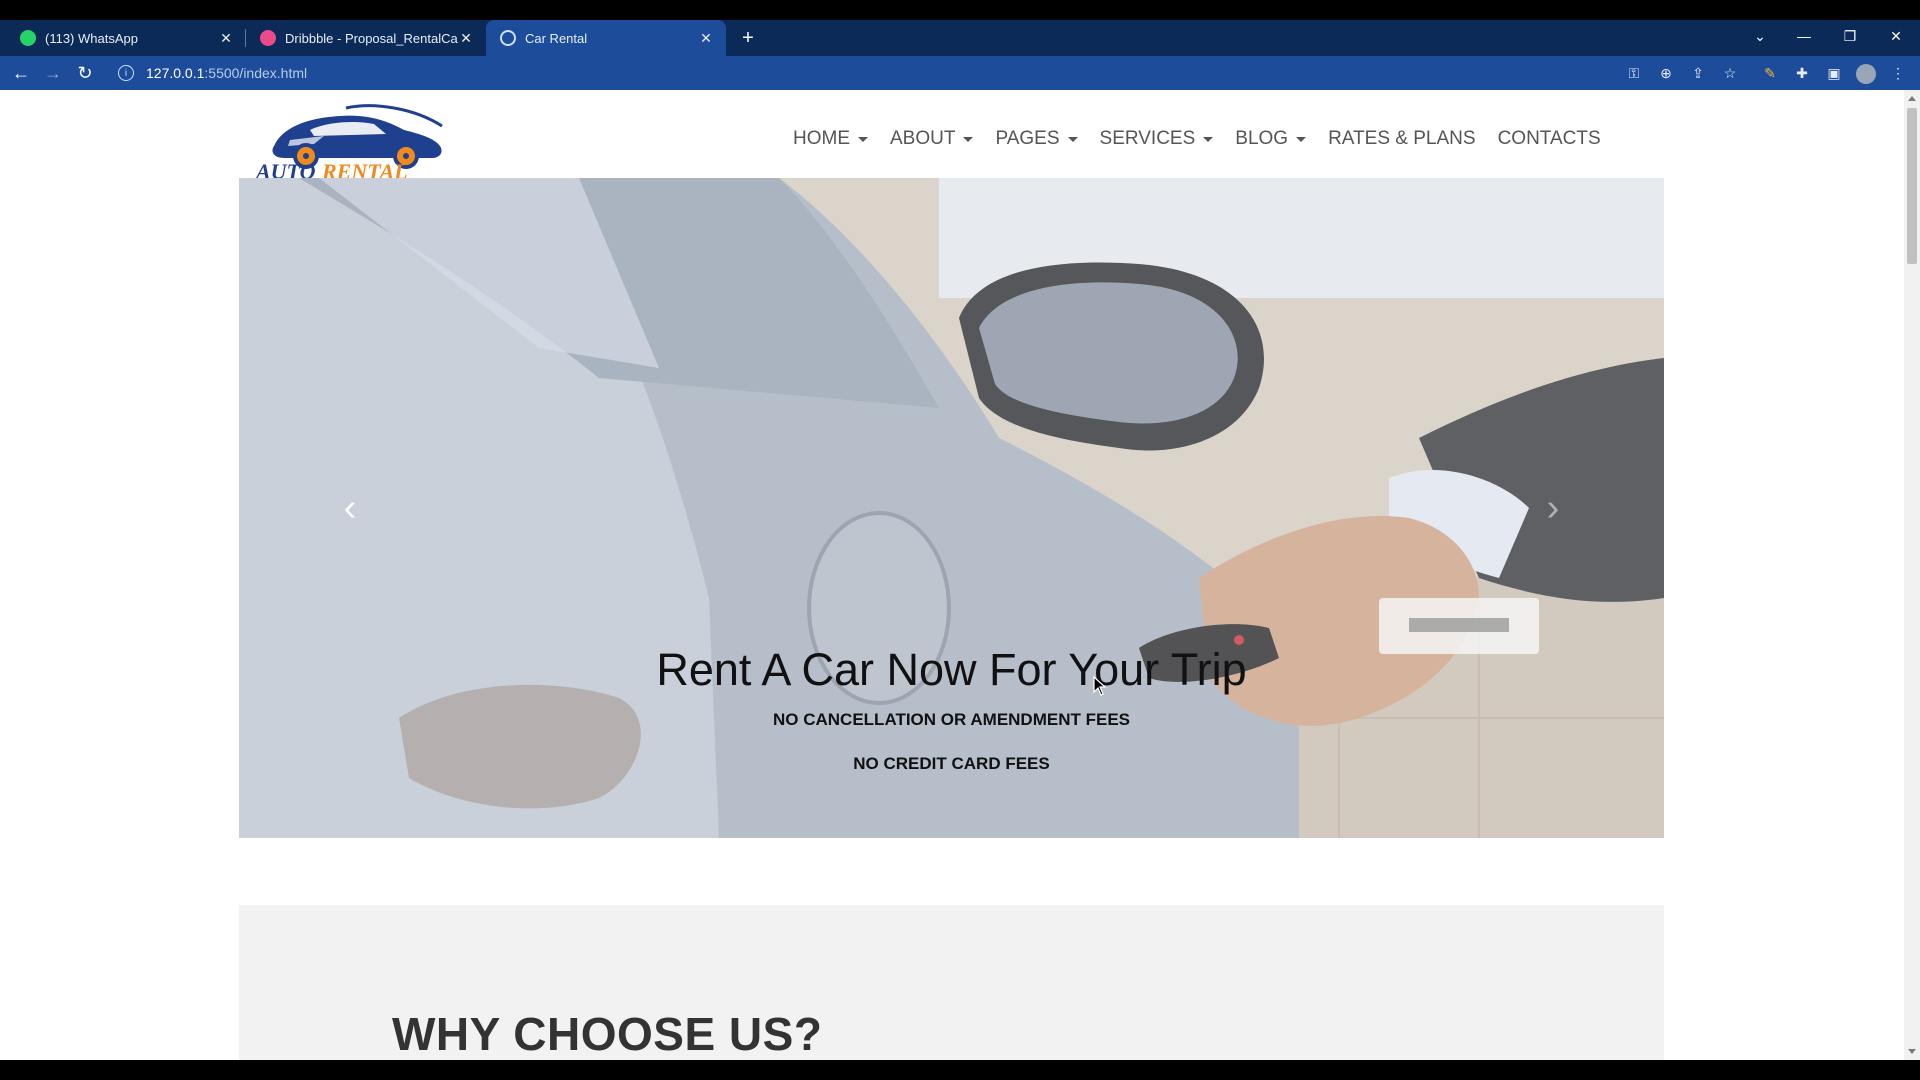 The height and width of the screenshot is (1080, 1920). Describe the element at coordinates (870, 73) in the screenshot. I see `address-bar: i 127.0.0.1:5500/index.html` at that location.